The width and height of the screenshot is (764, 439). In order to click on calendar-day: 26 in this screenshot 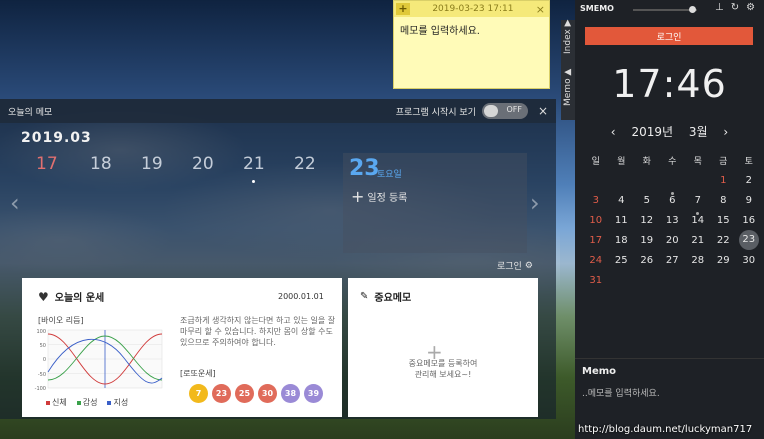, I will do `click(647, 260)`.